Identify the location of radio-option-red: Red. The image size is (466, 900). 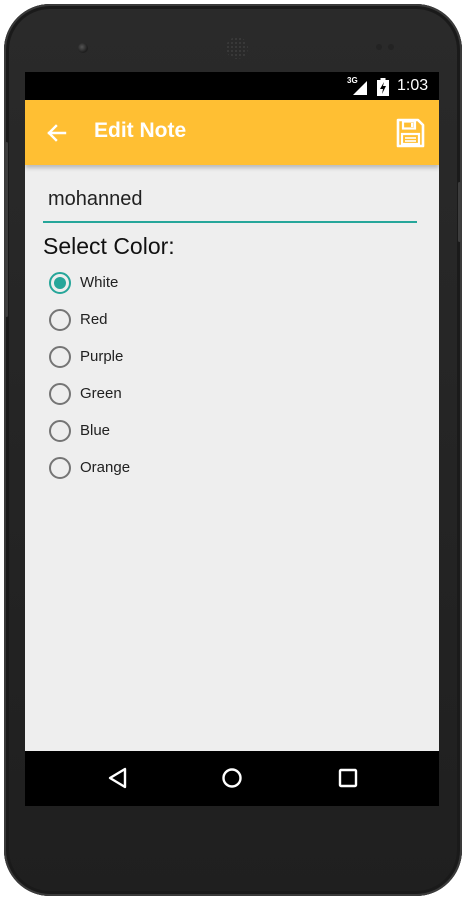
(199, 319).